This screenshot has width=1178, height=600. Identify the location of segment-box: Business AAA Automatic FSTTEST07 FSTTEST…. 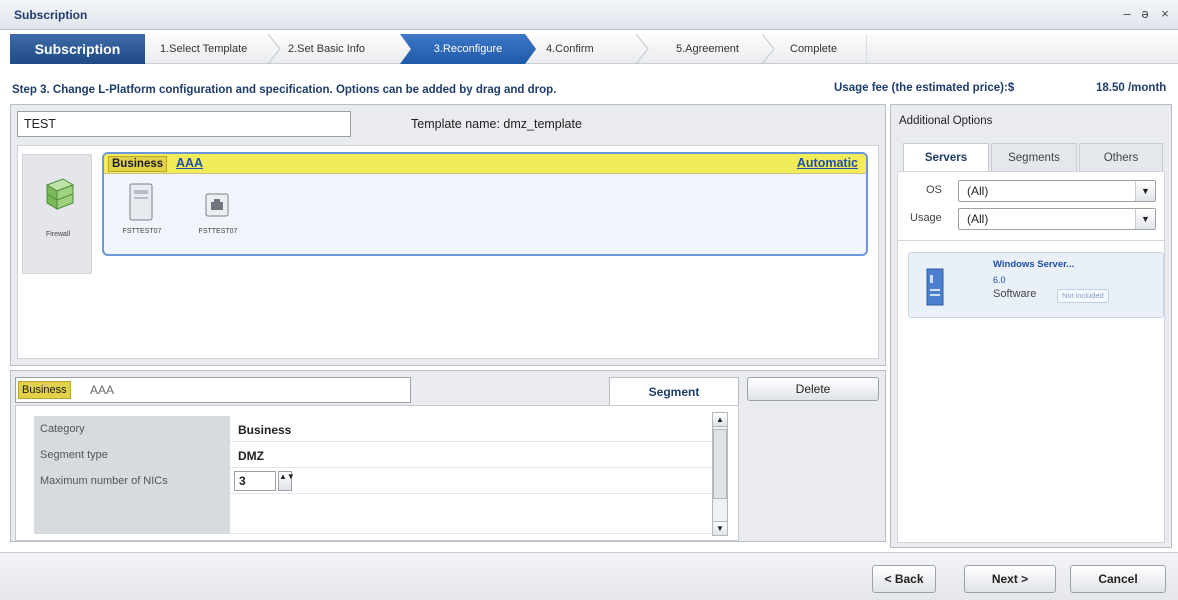
(485, 204).